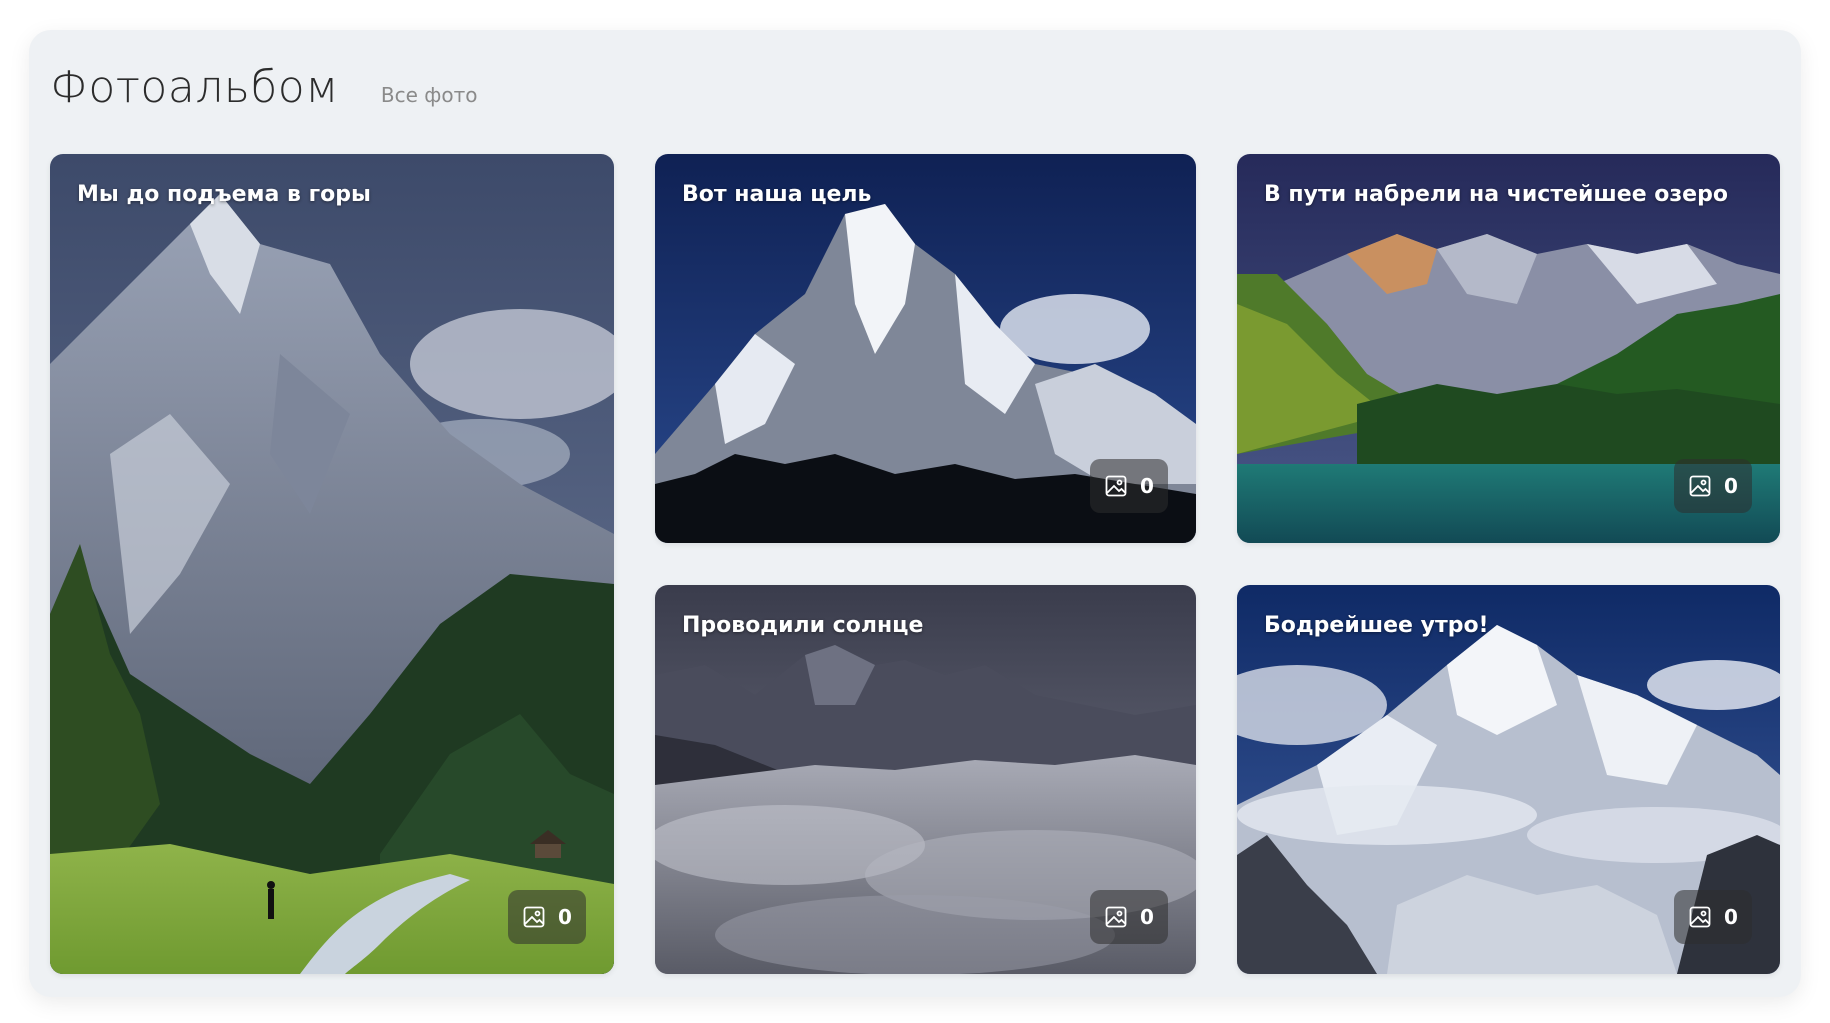 Image resolution: width=1830 pixels, height=1023 pixels. What do you see at coordinates (1508, 348) in the screenshot?
I see `album-card: В пути набрели на чистейшее озеро 0` at bounding box center [1508, 348].